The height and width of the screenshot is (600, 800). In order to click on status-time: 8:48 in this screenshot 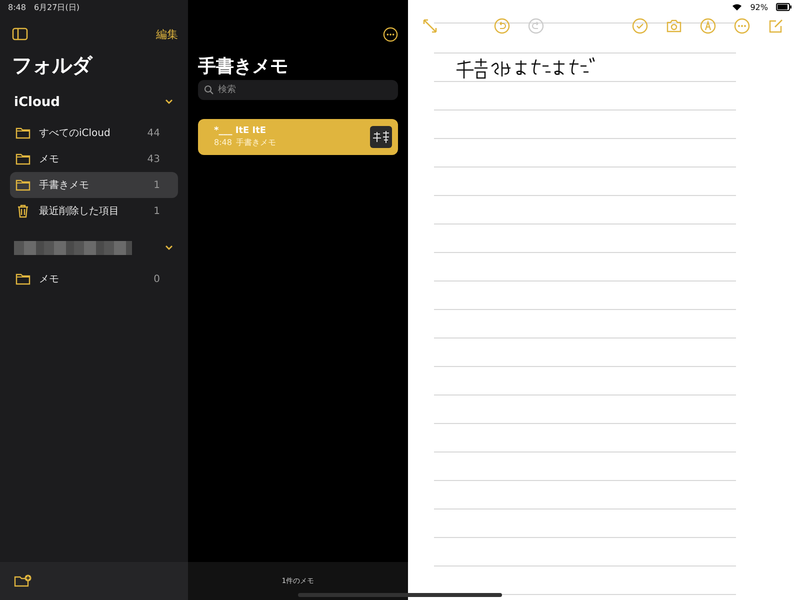, I will do `click(17, 7)`.